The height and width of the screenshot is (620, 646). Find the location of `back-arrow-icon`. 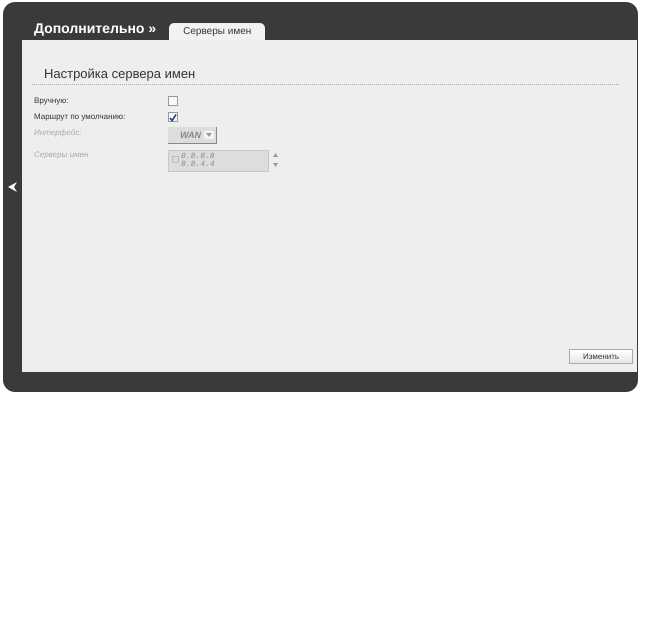

back-arrow-icon is located at coordinates (12, 187).